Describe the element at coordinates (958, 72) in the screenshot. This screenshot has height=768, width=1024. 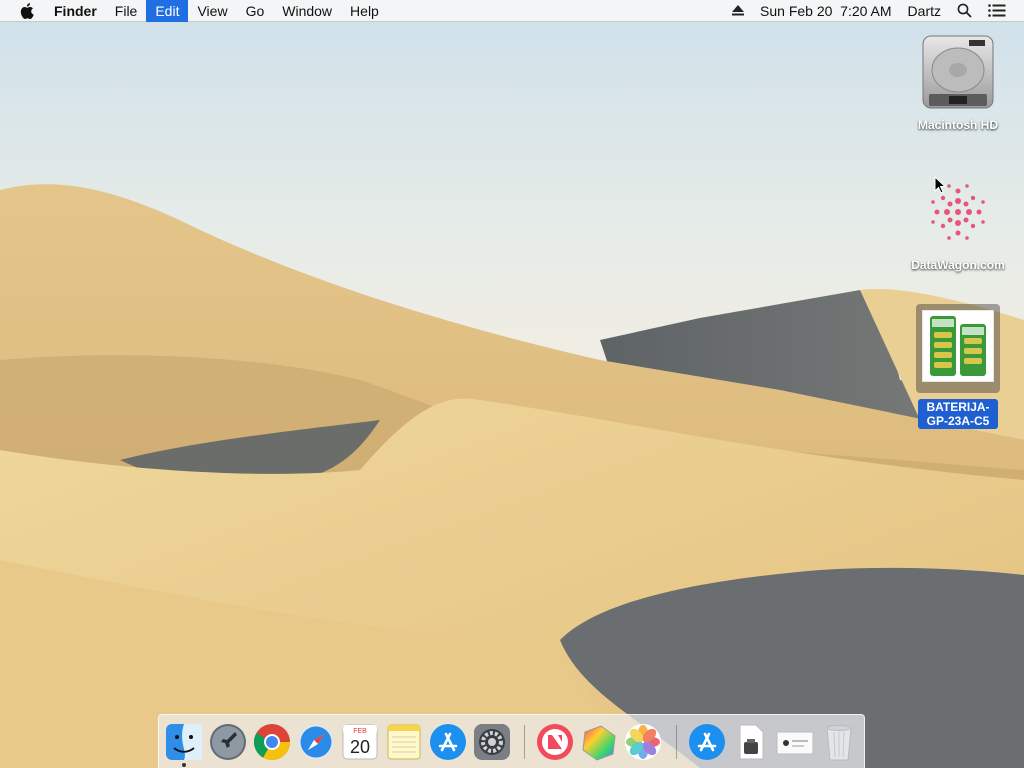
I see `hard-drive-icon` at that location.